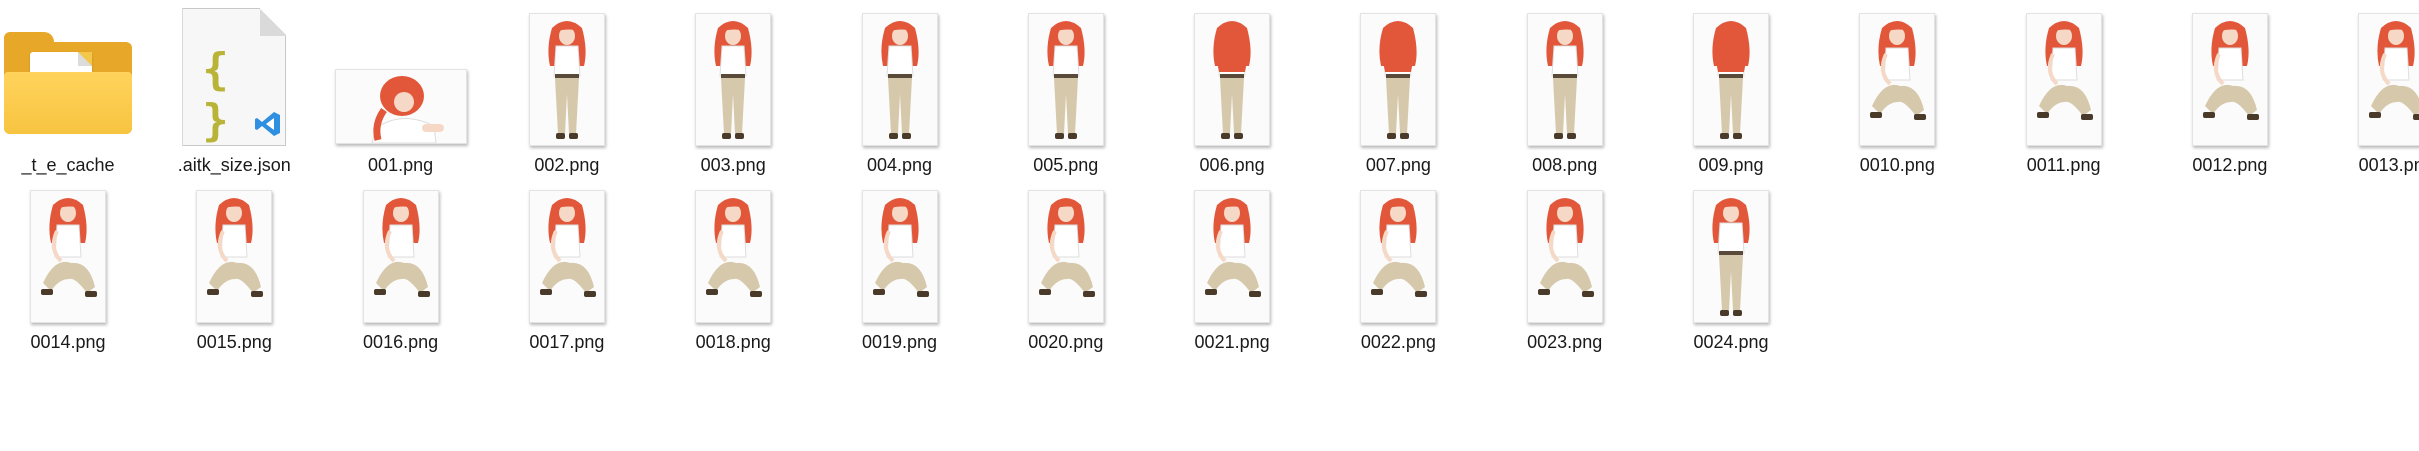  I want to click on image-file-item: 0022.png, so click(1398, 270).